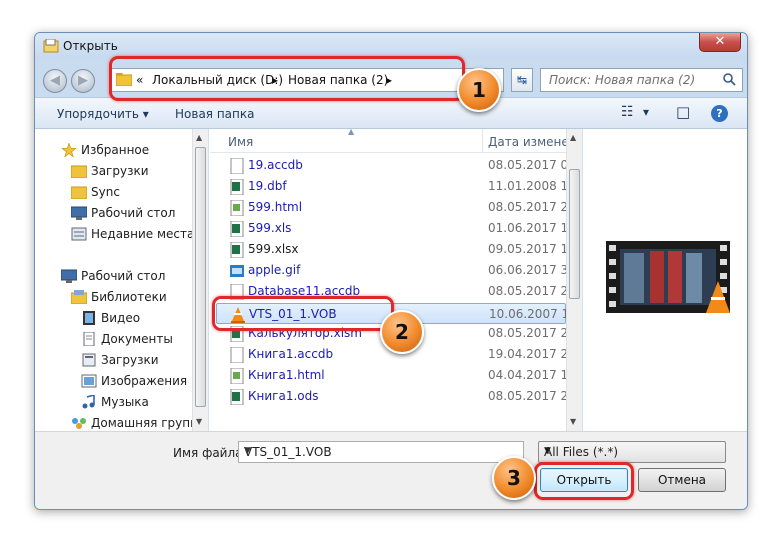  I want to click on file-row: 599.xlsx 09.05.2017 18:50, so click(388, 249).